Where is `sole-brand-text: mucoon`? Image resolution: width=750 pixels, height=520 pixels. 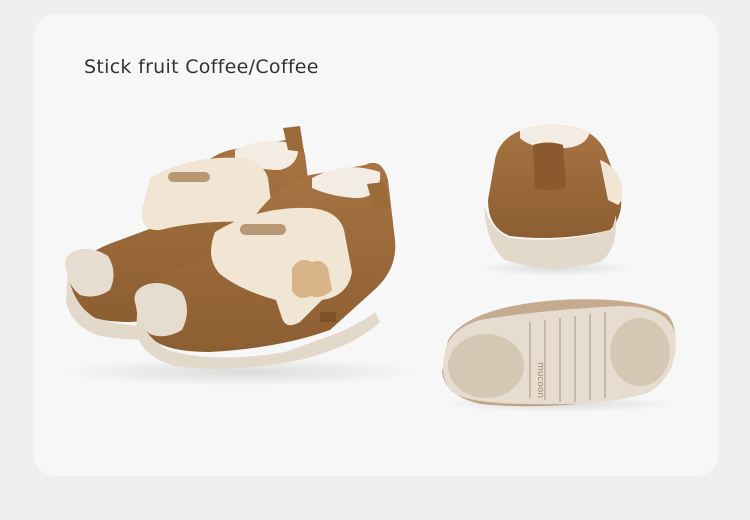
sole-brand-text: mucoon is located at coordinates (540, 380).